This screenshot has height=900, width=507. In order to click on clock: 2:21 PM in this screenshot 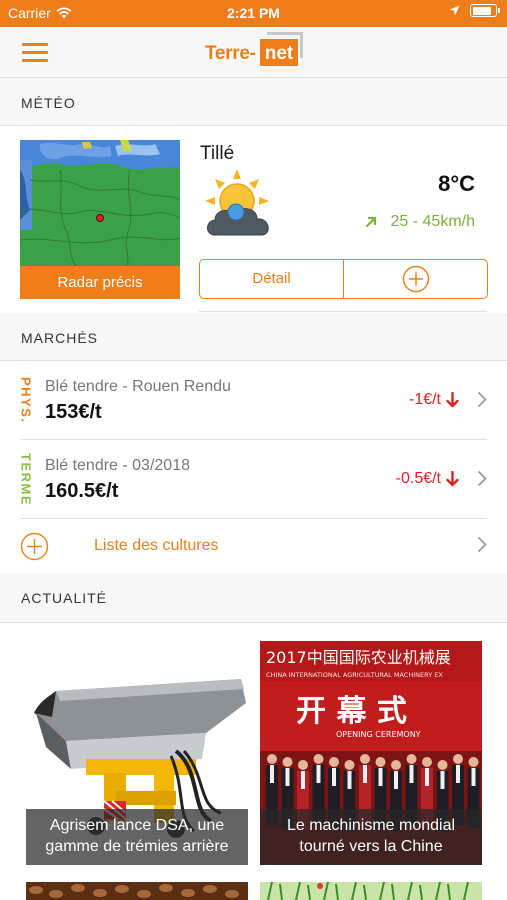, I will do `click(253, 13)`.